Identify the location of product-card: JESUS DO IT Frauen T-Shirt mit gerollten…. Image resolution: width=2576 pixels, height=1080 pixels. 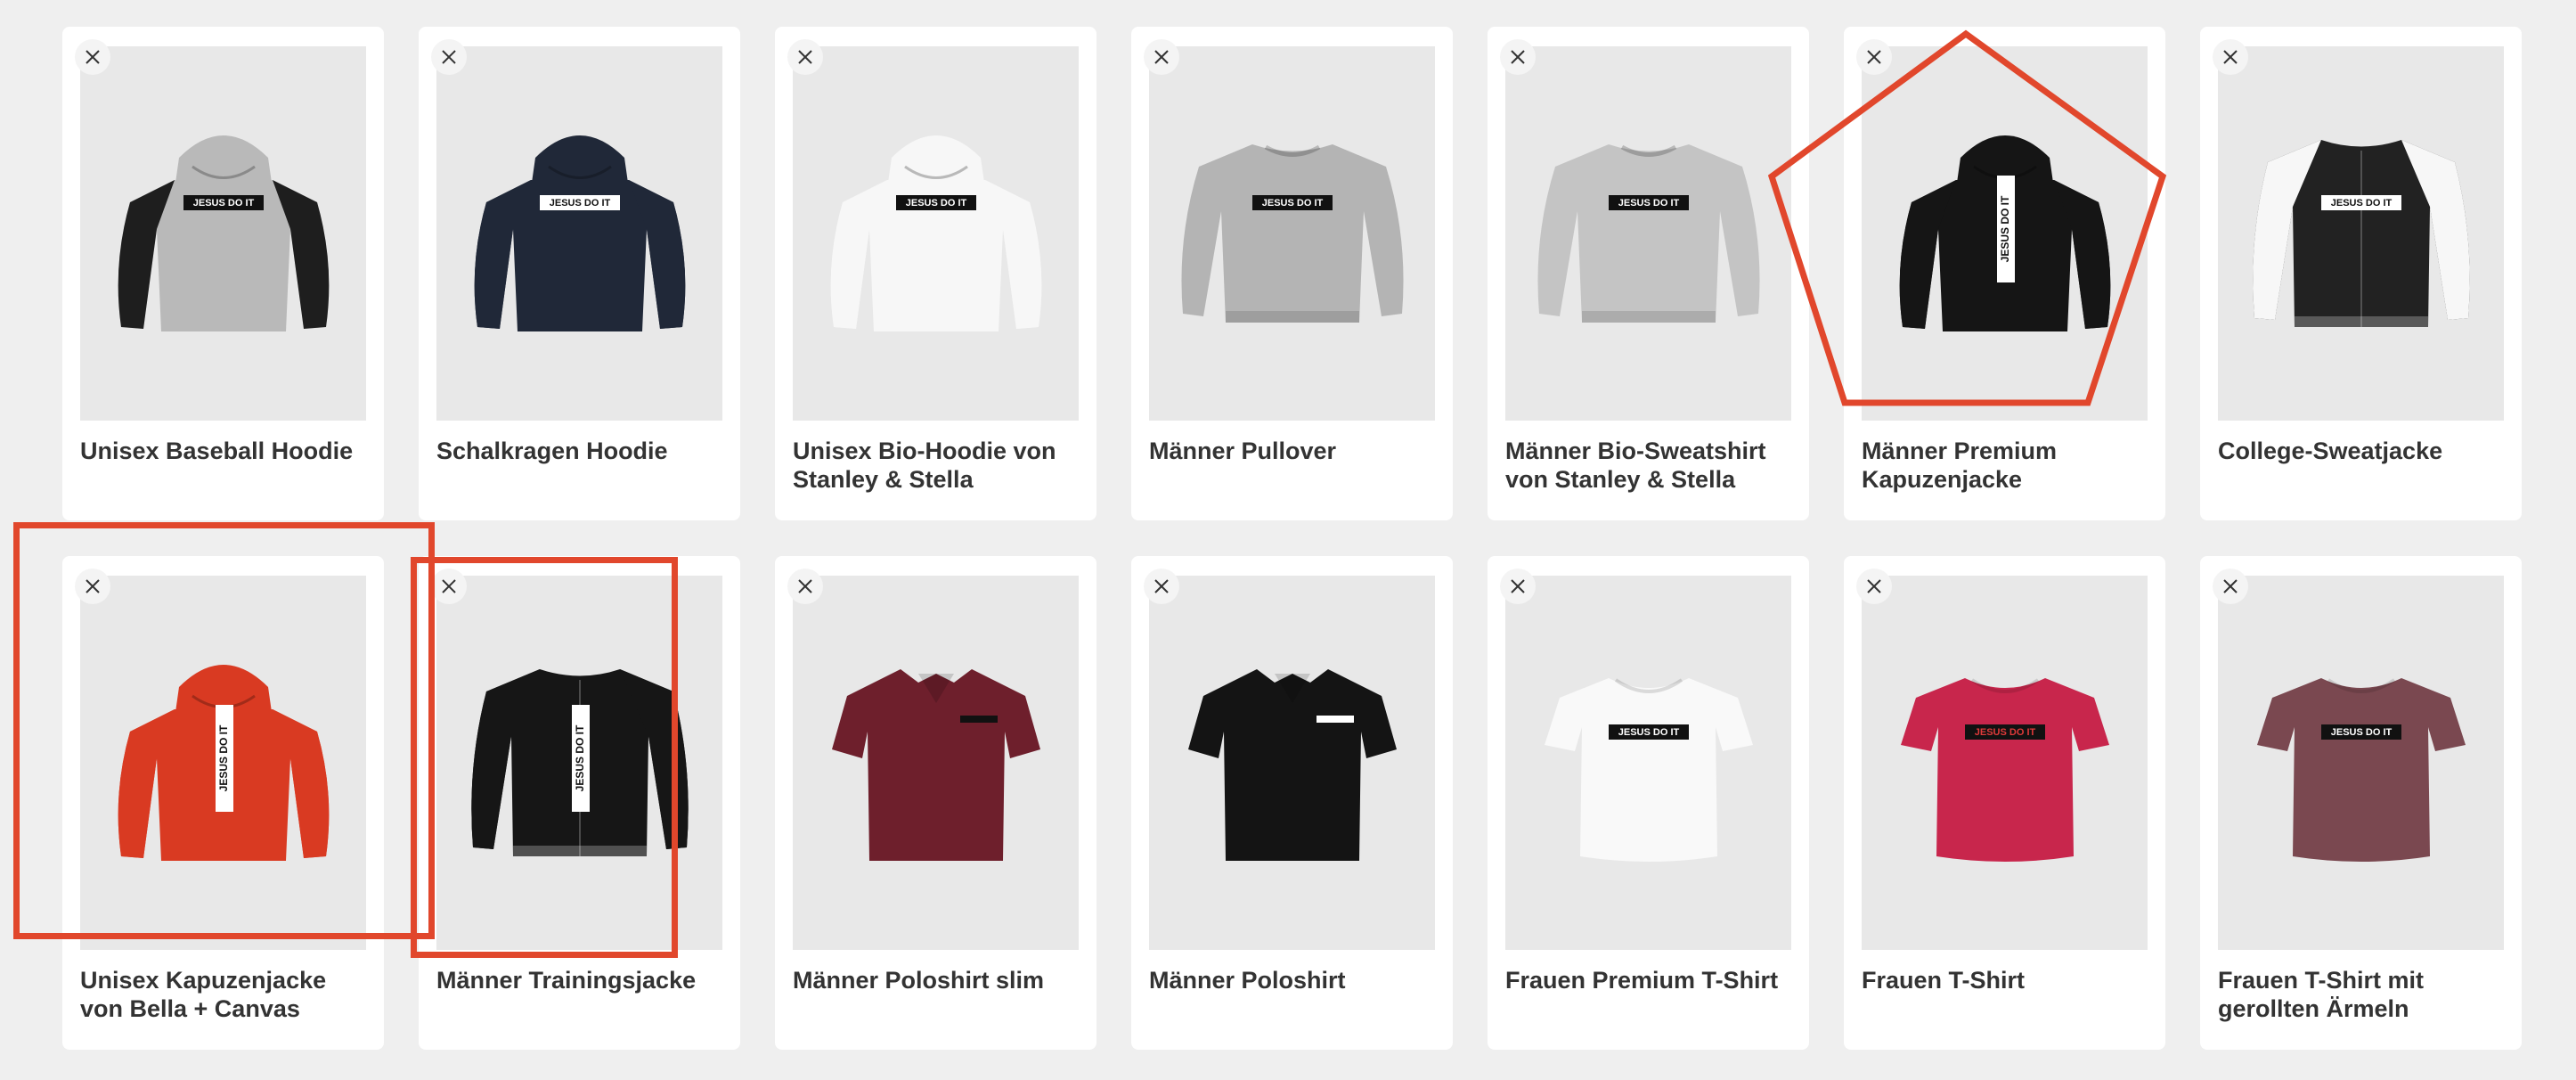
(2361, 803).